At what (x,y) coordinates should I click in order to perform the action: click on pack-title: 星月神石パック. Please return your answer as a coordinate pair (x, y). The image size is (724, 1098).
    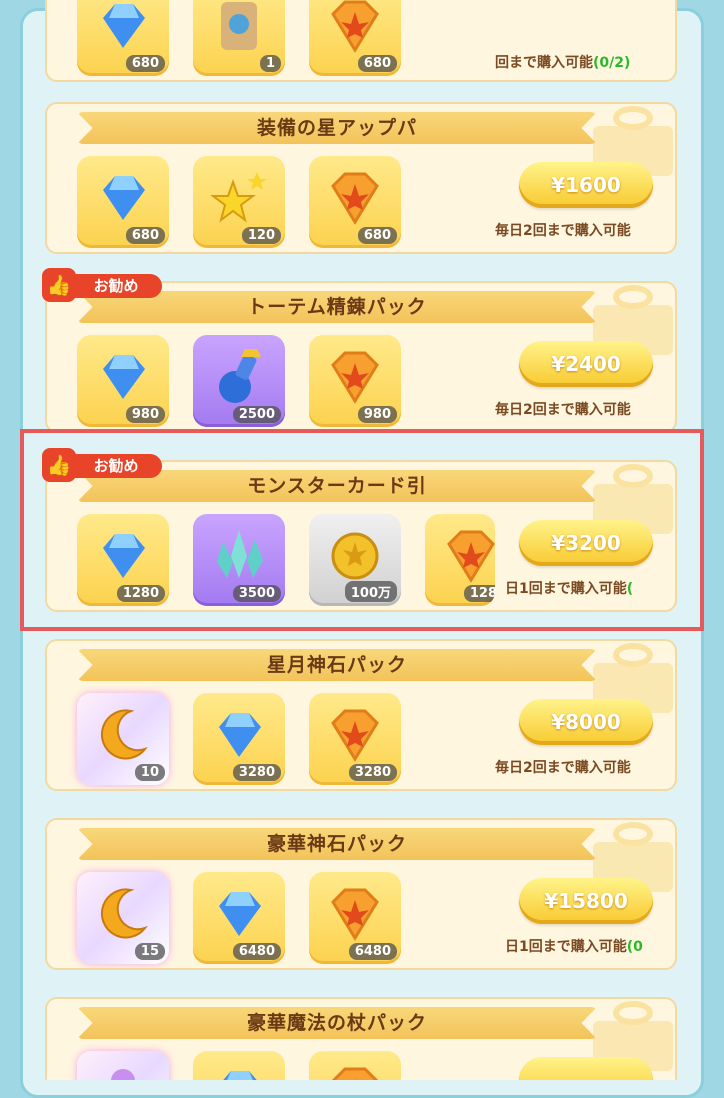
    Looking at the image, I should click on (336, 665).